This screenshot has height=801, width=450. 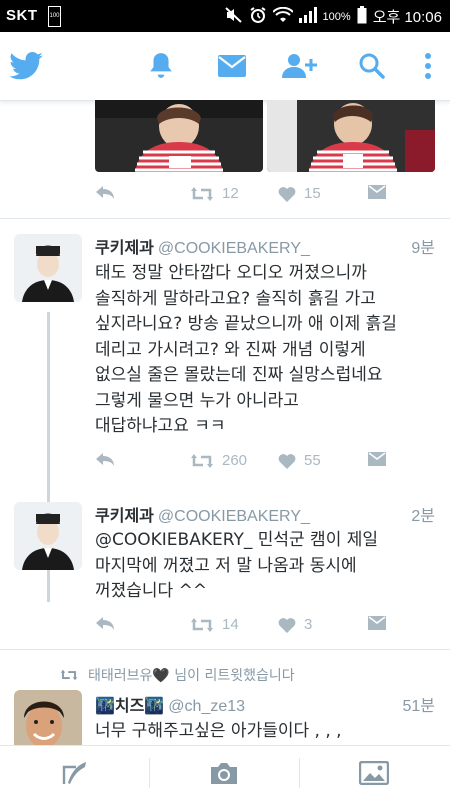 I want to click on battery-icon, so click(x=362, y=16).